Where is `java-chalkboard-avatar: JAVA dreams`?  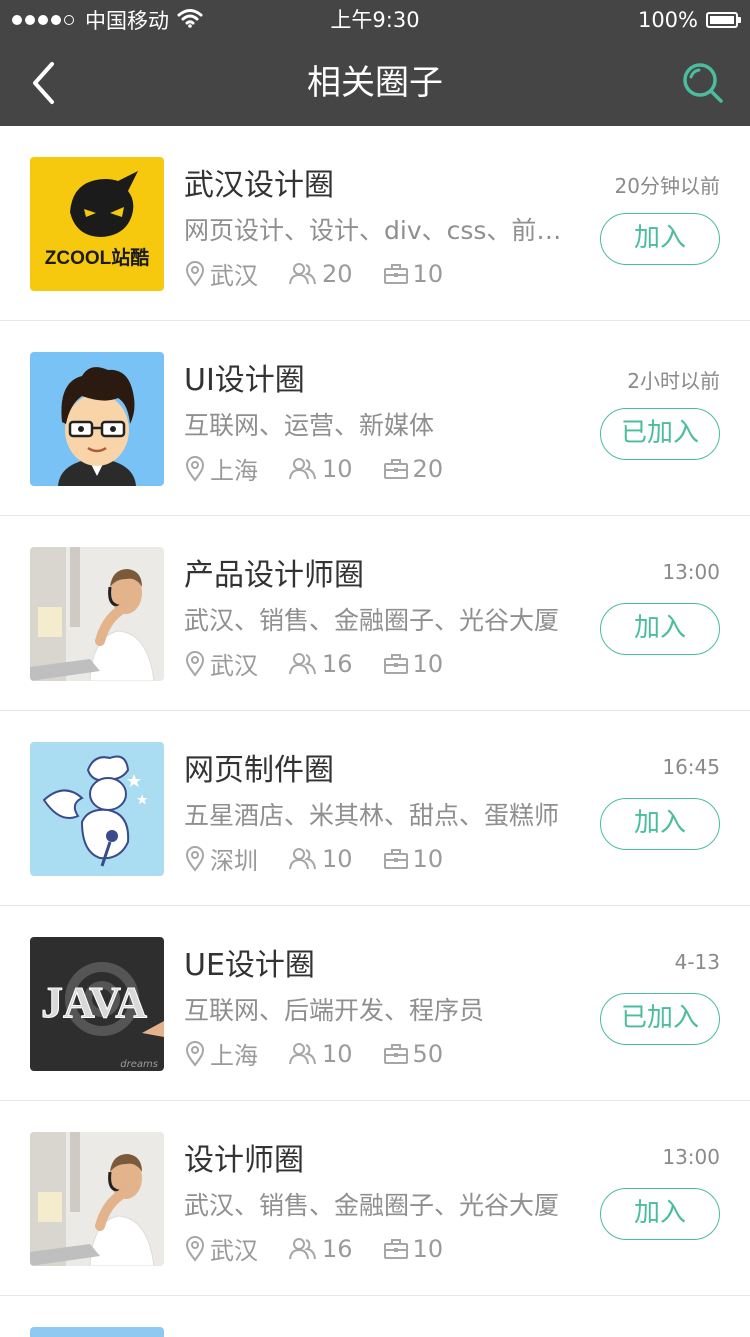 java-chalkboard-avatar: JAVA dreams is located at coordinates (97, 1004).